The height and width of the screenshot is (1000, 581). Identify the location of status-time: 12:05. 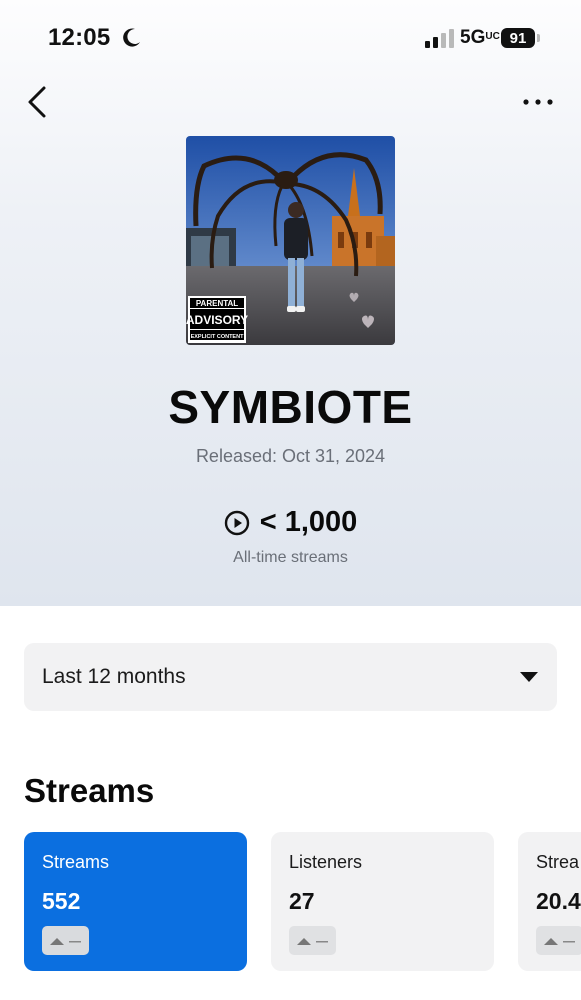
(79, 37).